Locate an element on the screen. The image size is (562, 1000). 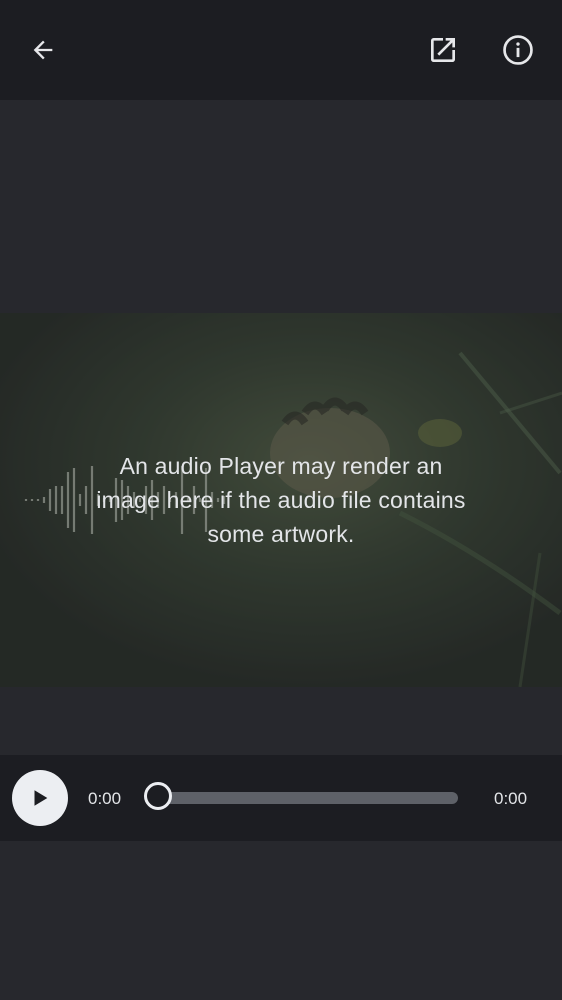
info-icon is located at coordinates (518, 50).